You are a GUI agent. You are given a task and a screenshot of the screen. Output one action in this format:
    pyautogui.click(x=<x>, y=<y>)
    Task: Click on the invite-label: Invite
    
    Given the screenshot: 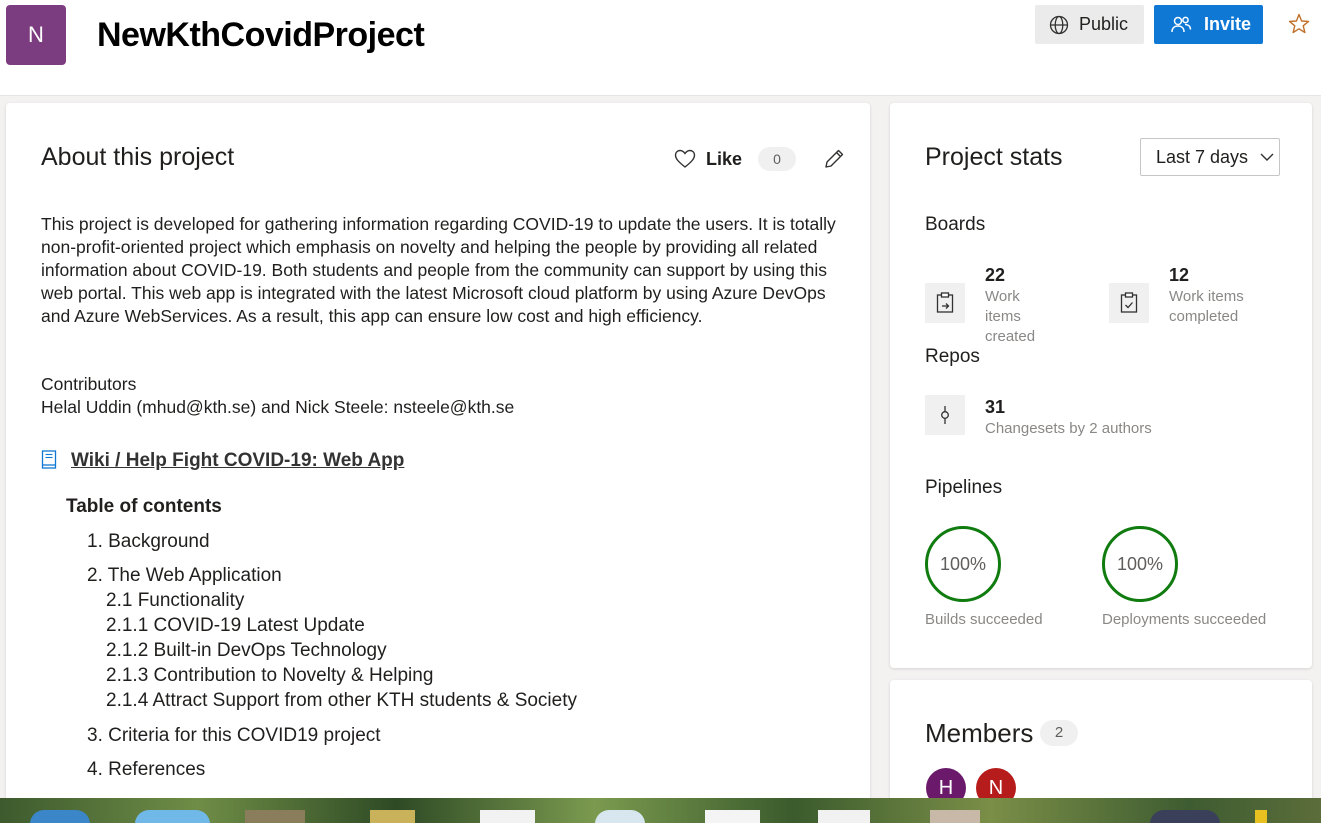 What is the action you would take?
    pyautogui.click(x=1228, y=24)
    